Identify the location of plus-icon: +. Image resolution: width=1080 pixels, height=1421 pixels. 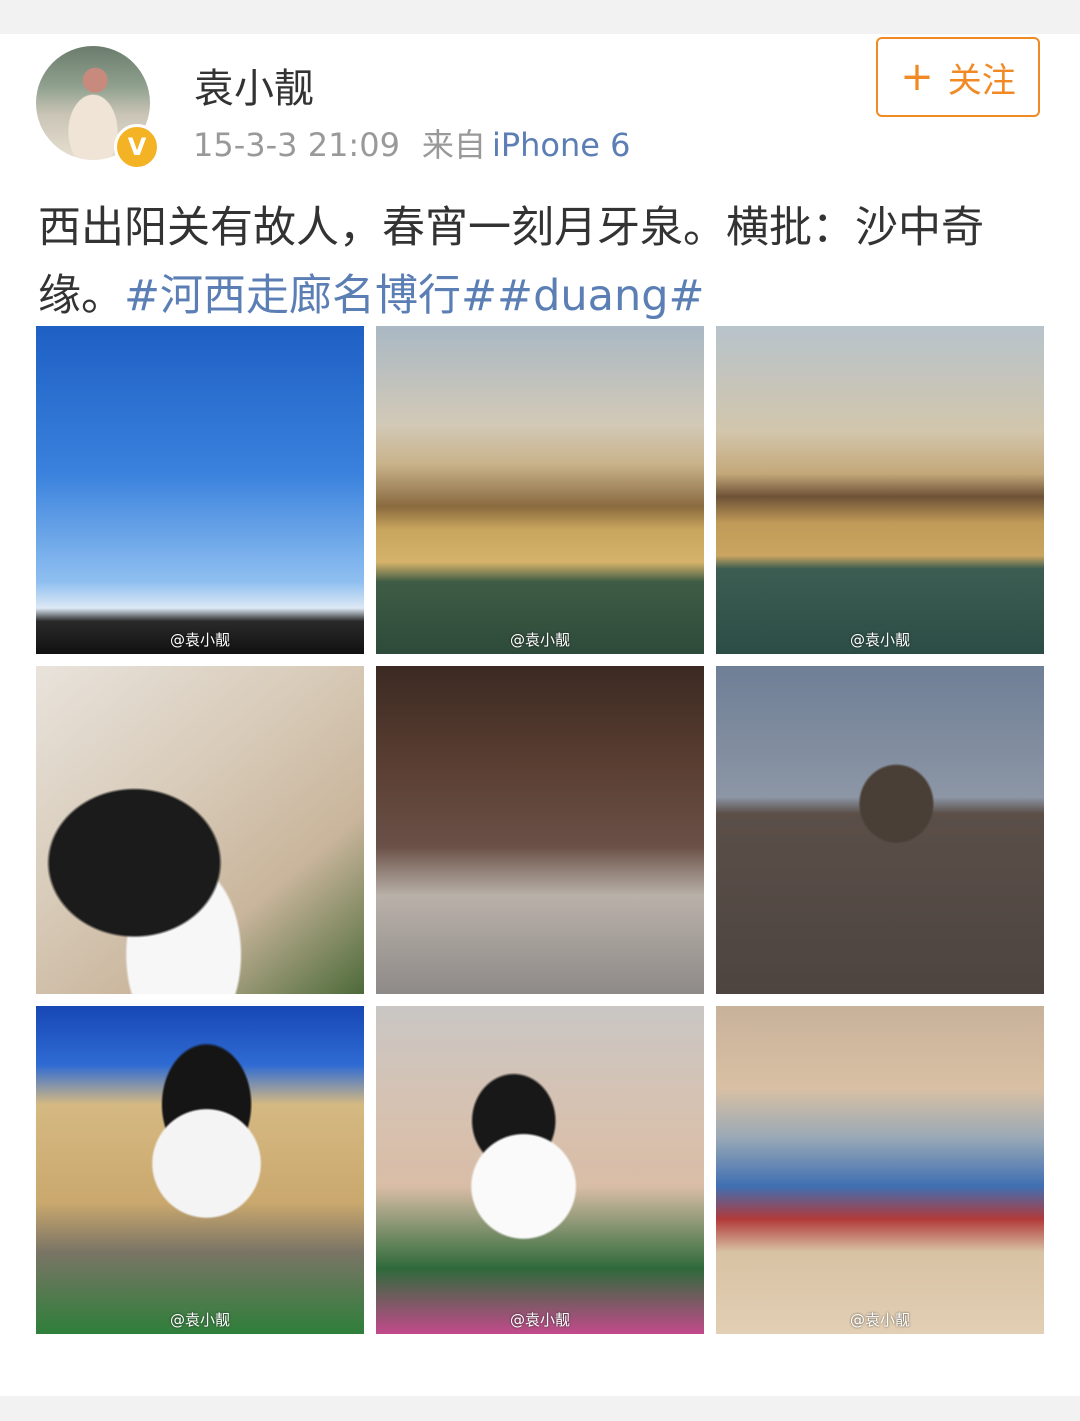
(917, 77).